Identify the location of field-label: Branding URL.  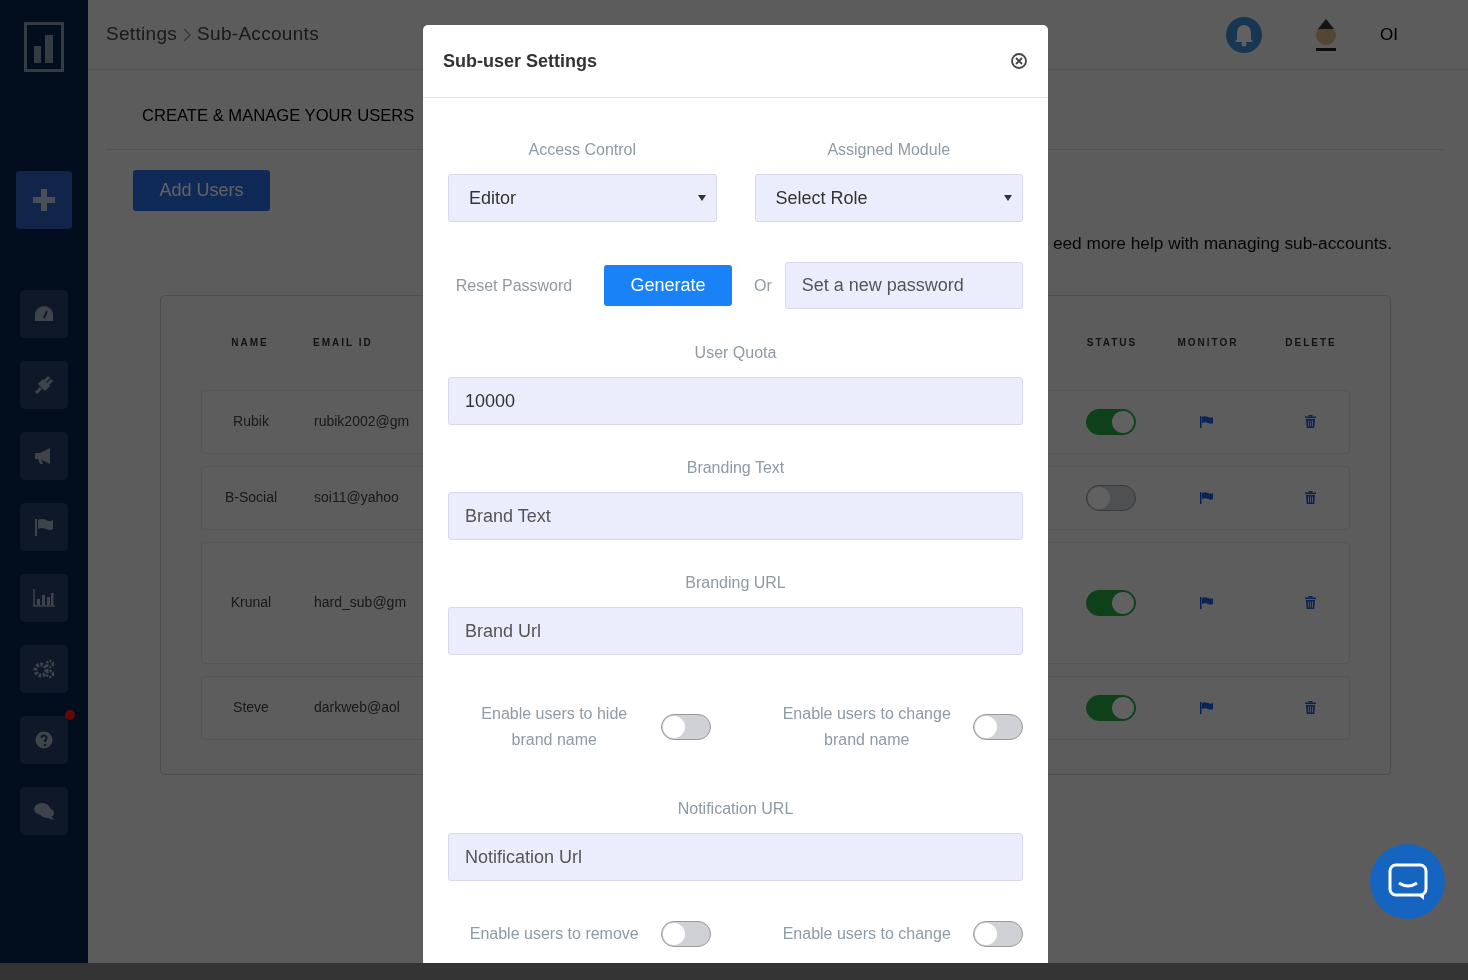
(735, 583).